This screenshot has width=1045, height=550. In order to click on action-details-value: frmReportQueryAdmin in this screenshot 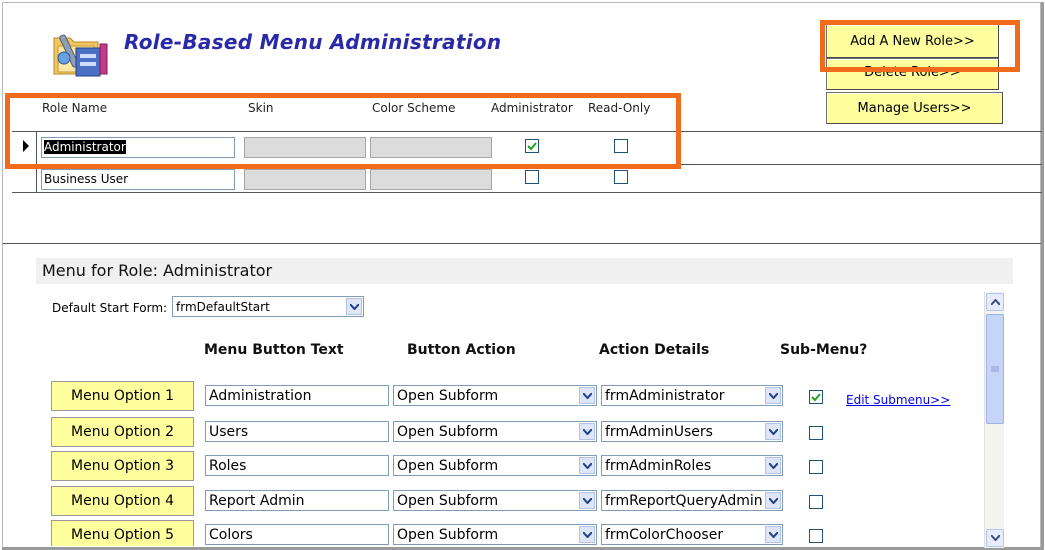, I will do `click(684, 500)`.